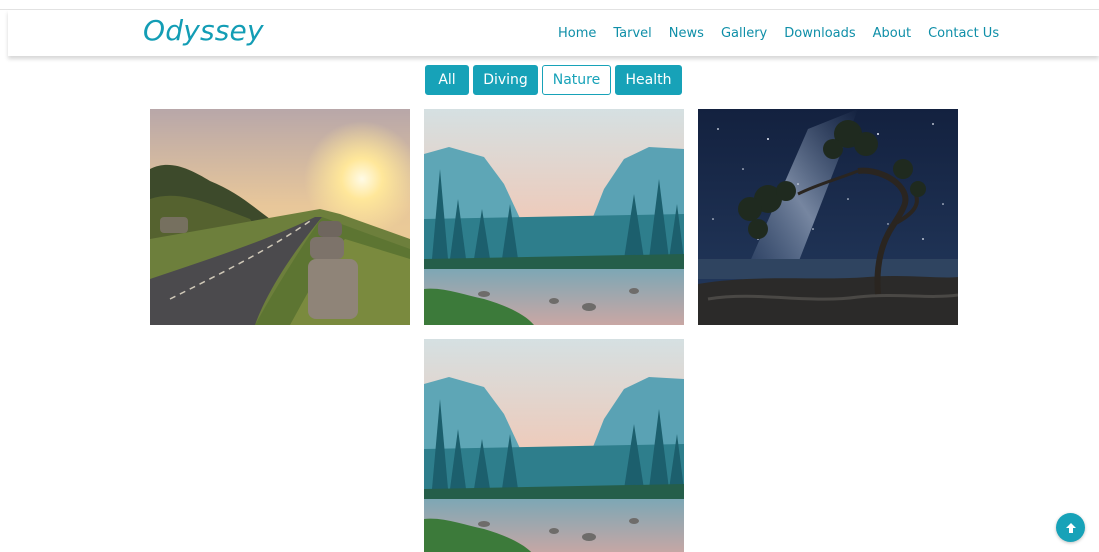  What do you see at coordinates (447, 80) in the screenshot?
I see `filter-all-button: All` at bounding box center [447, 80].